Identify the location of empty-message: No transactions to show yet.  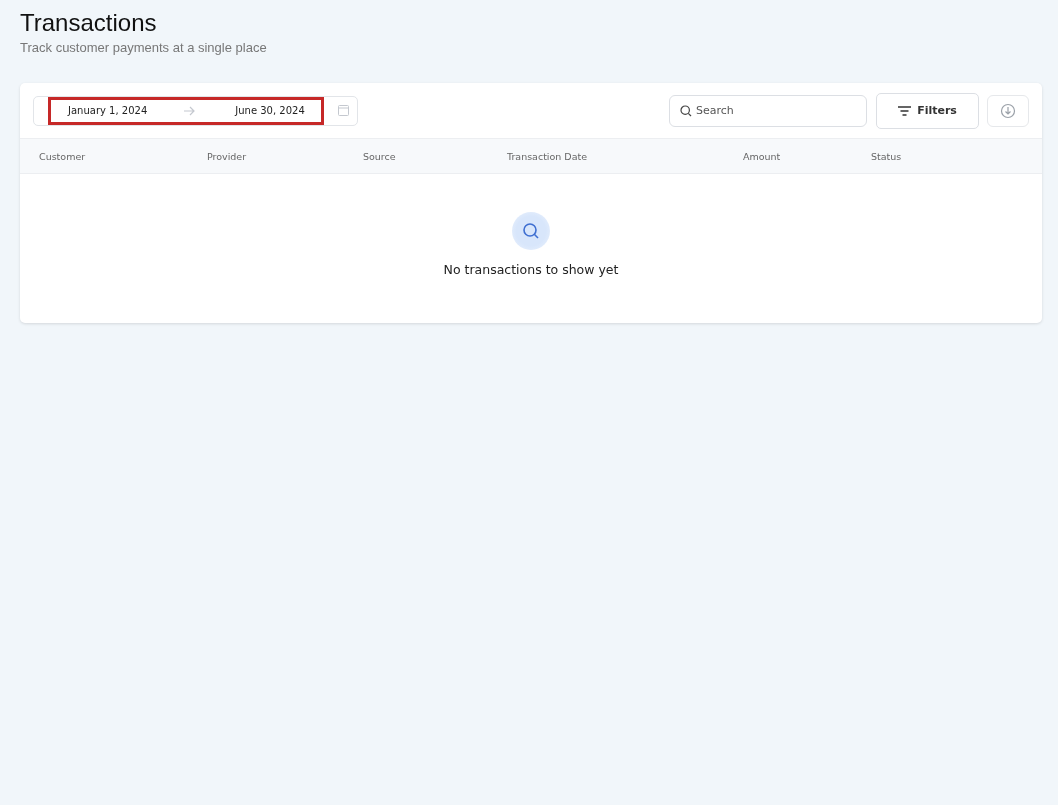
(531, 269).